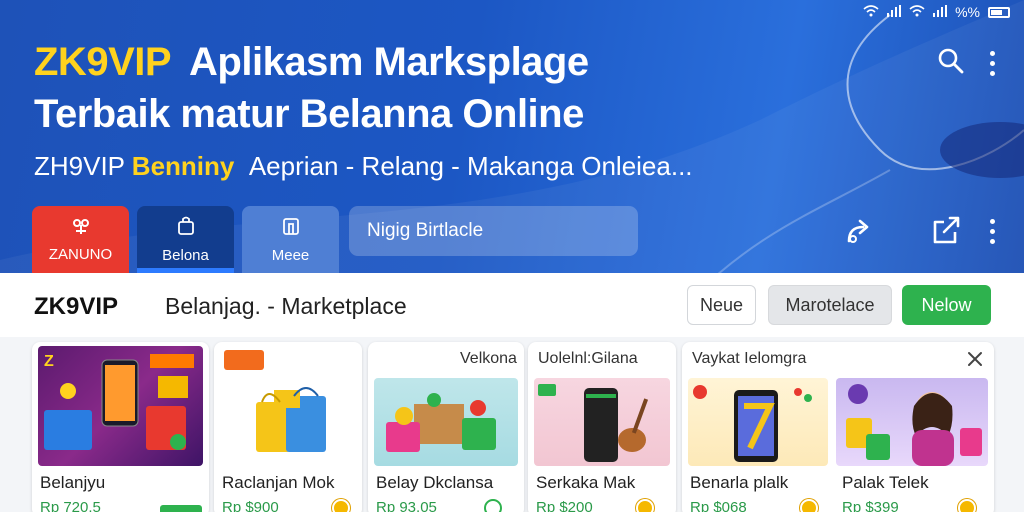  Describe the element at coordinates (291, 228) in the screenshot. I see `store-icon` at that location.